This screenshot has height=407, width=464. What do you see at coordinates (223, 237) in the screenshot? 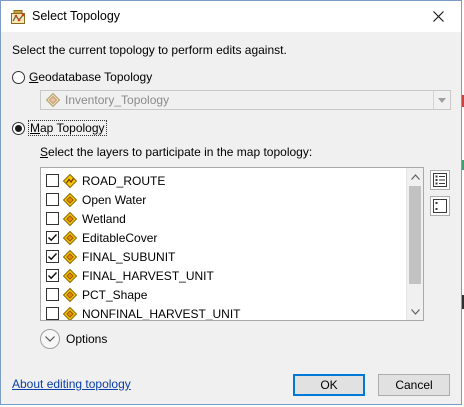
I see `list-item: EditableCover` at bounding box center [223, 237].